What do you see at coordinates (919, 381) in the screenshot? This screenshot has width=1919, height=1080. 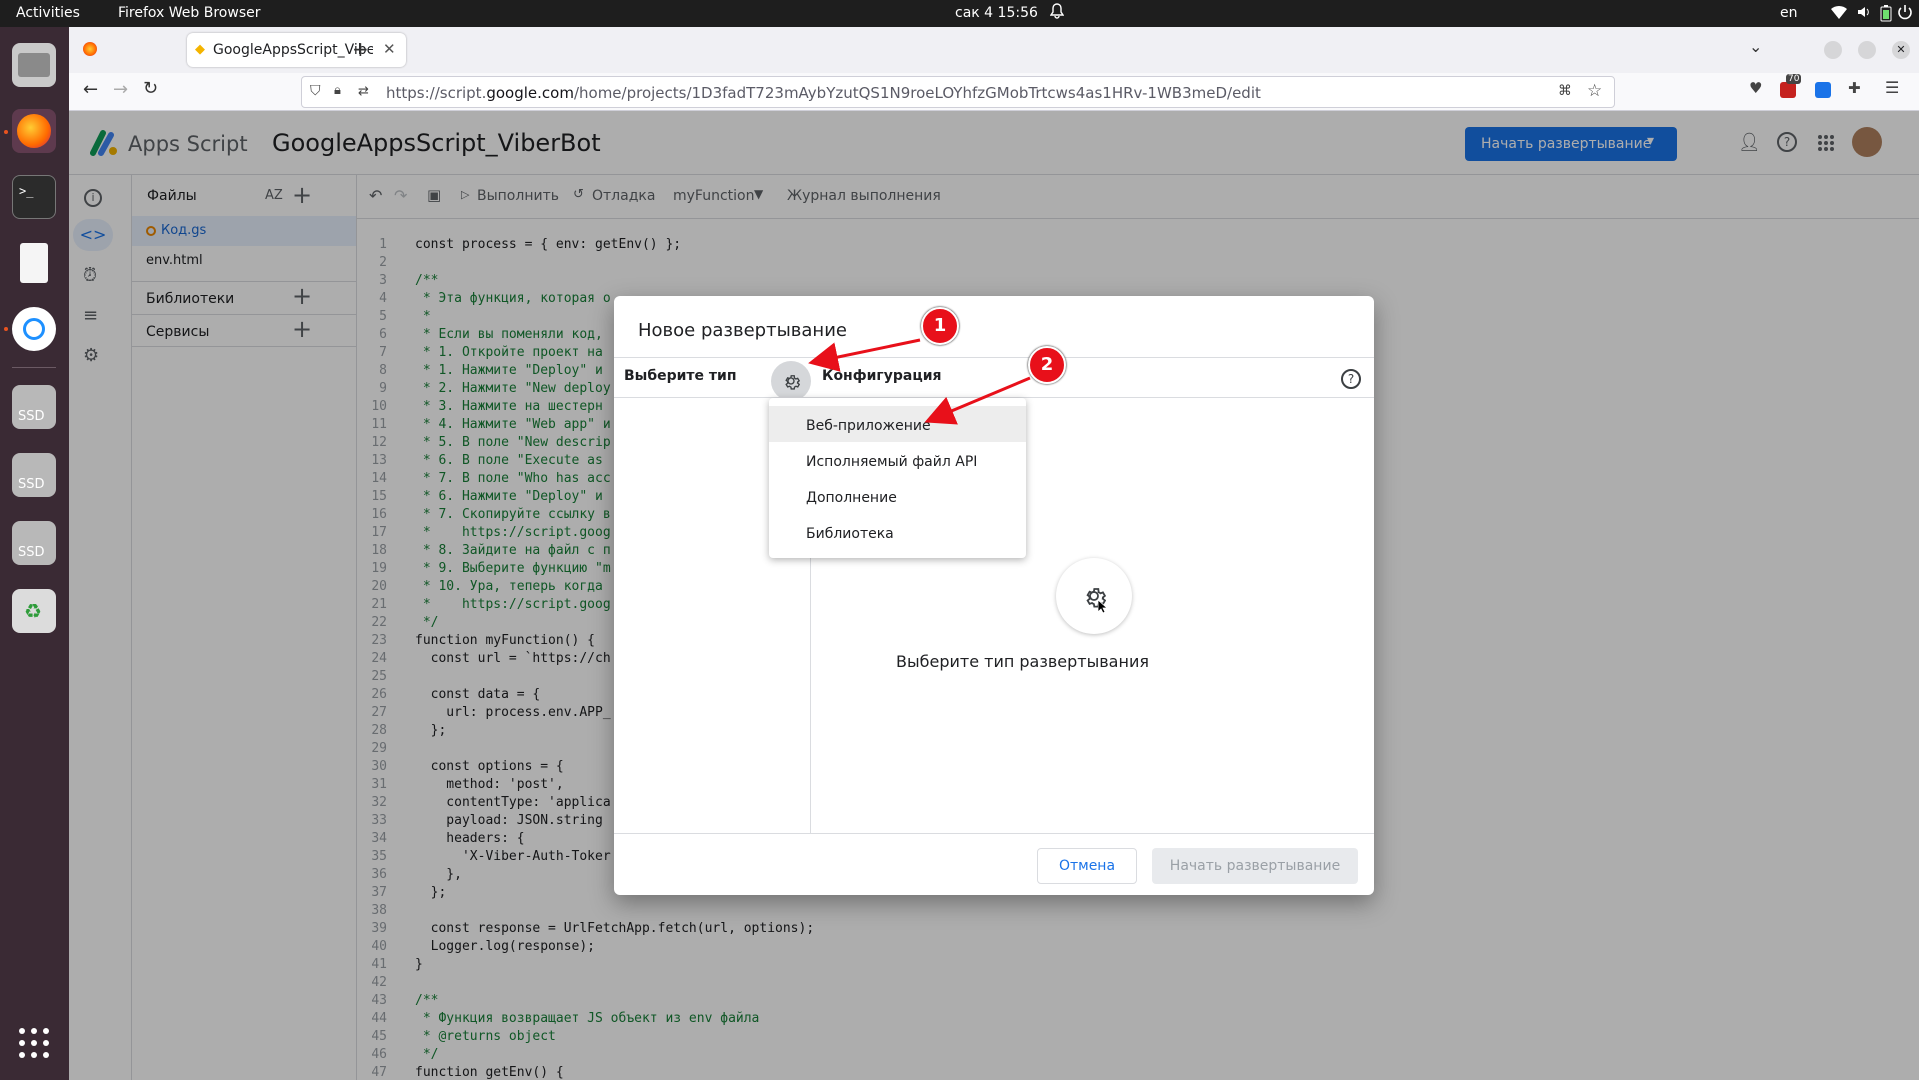 I see `annotation-arrows` at bounding box center [919, 381].